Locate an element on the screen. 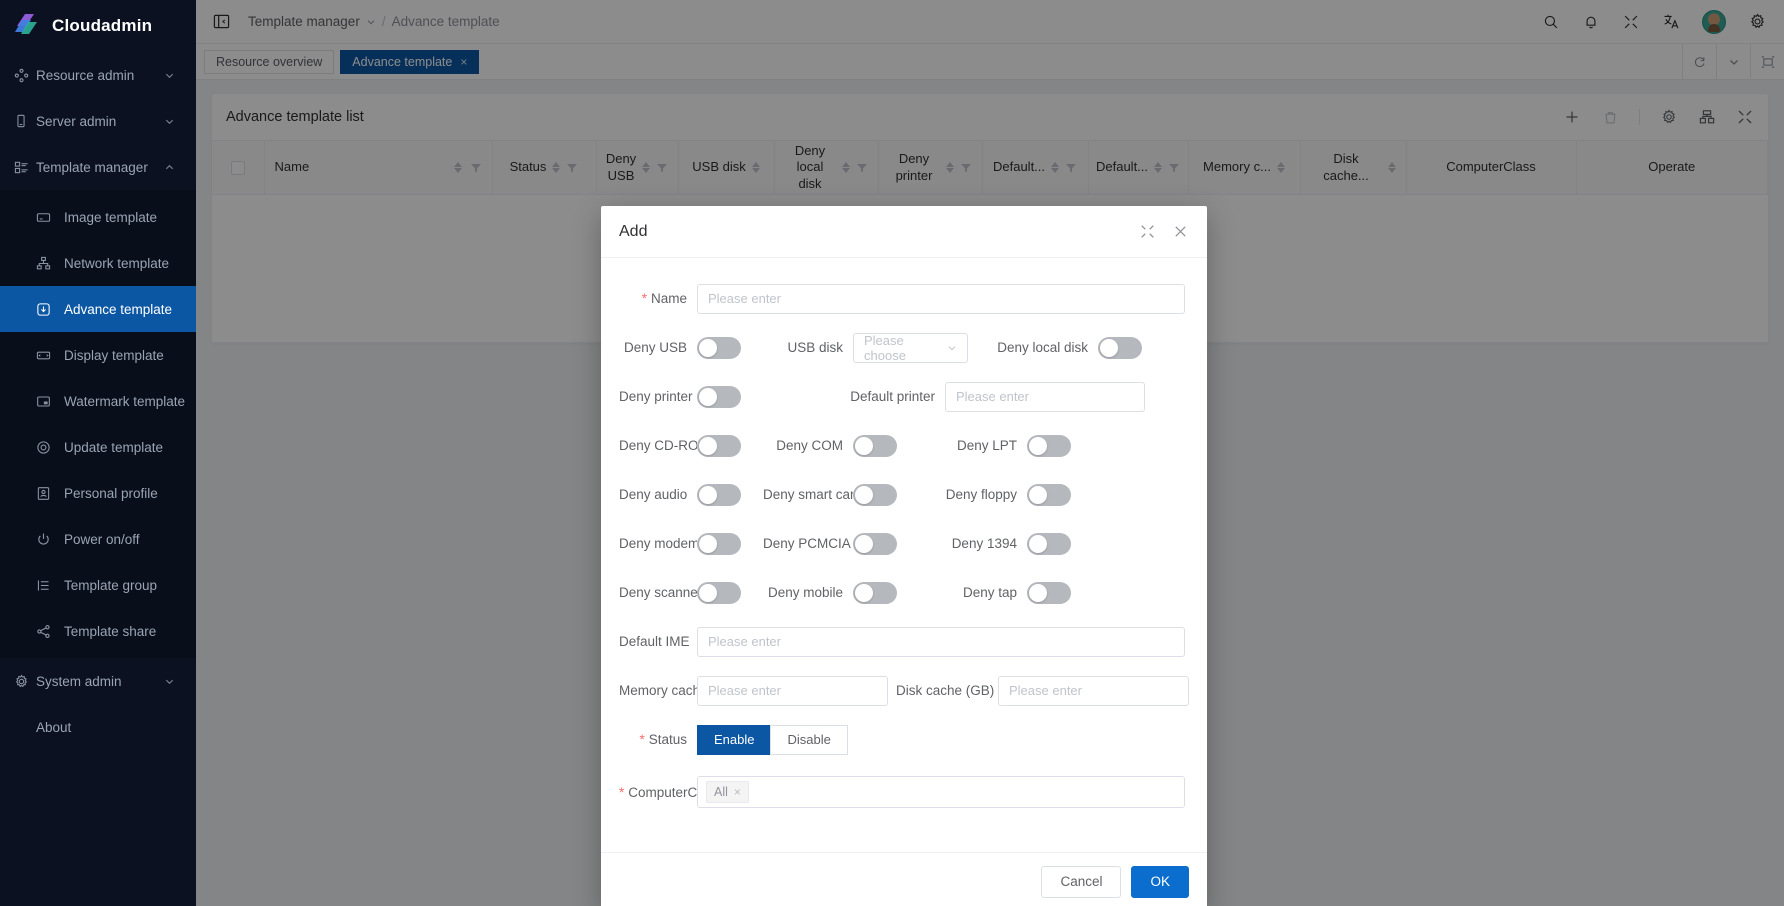 This screenshot has width=1784, height=906. cancel-button: Cancel is located at coordinates (1081, 881).